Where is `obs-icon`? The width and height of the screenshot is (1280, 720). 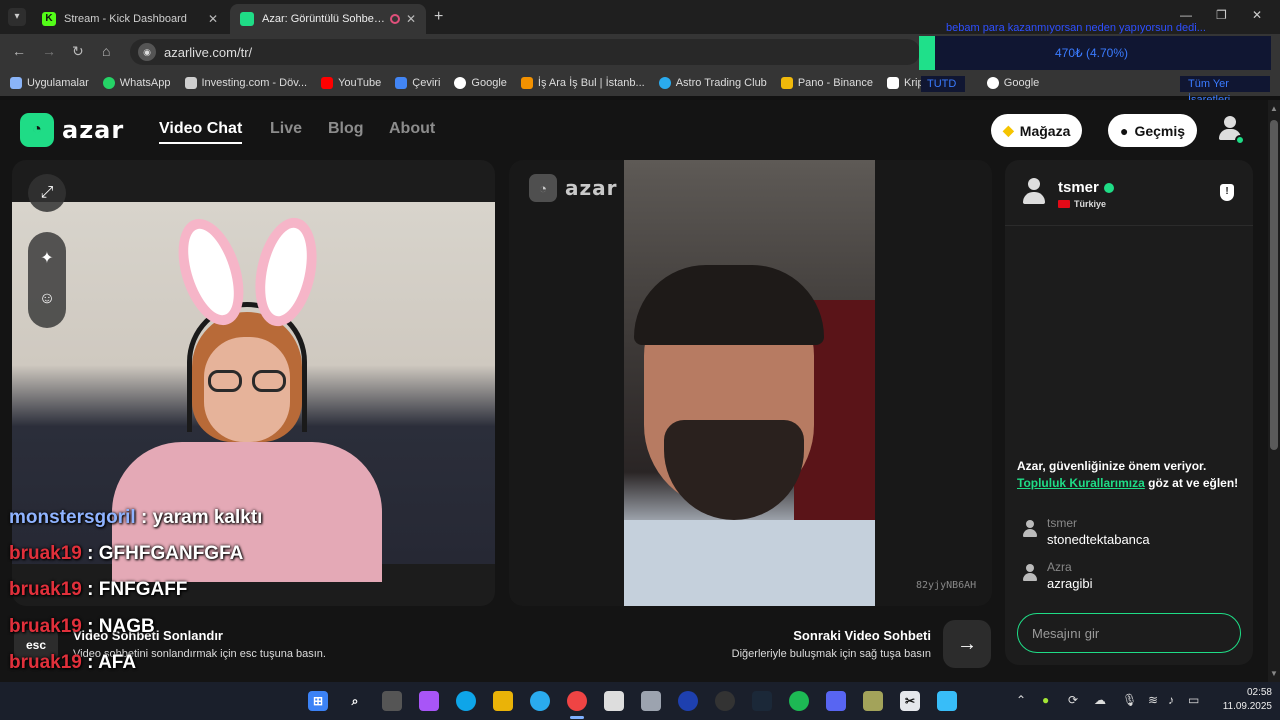 obs-icon is located at coordinates (725, 701).